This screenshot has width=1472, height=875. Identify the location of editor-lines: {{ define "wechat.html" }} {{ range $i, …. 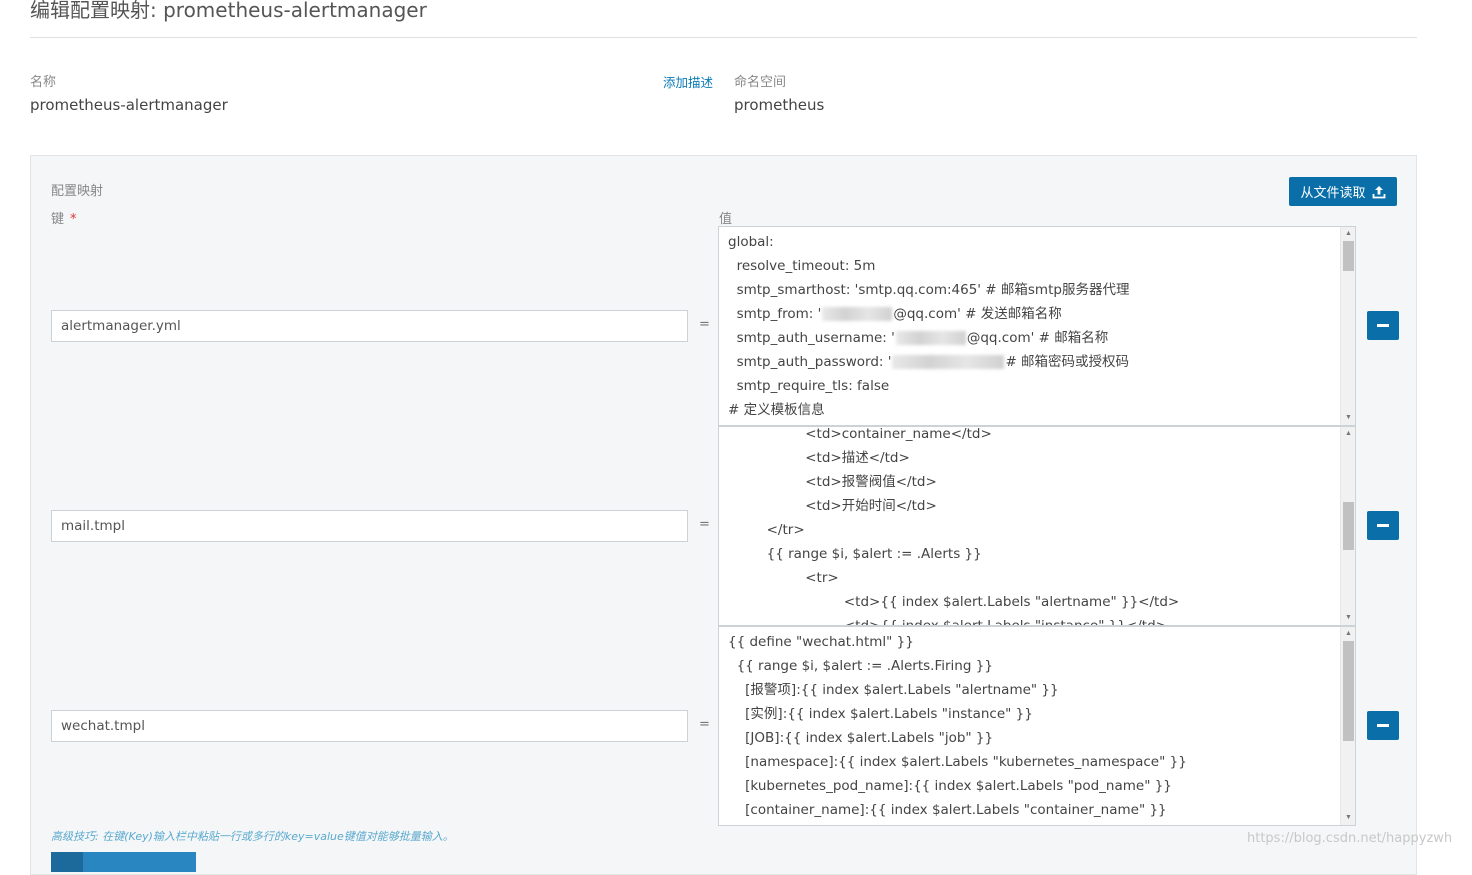
(1032, 726).